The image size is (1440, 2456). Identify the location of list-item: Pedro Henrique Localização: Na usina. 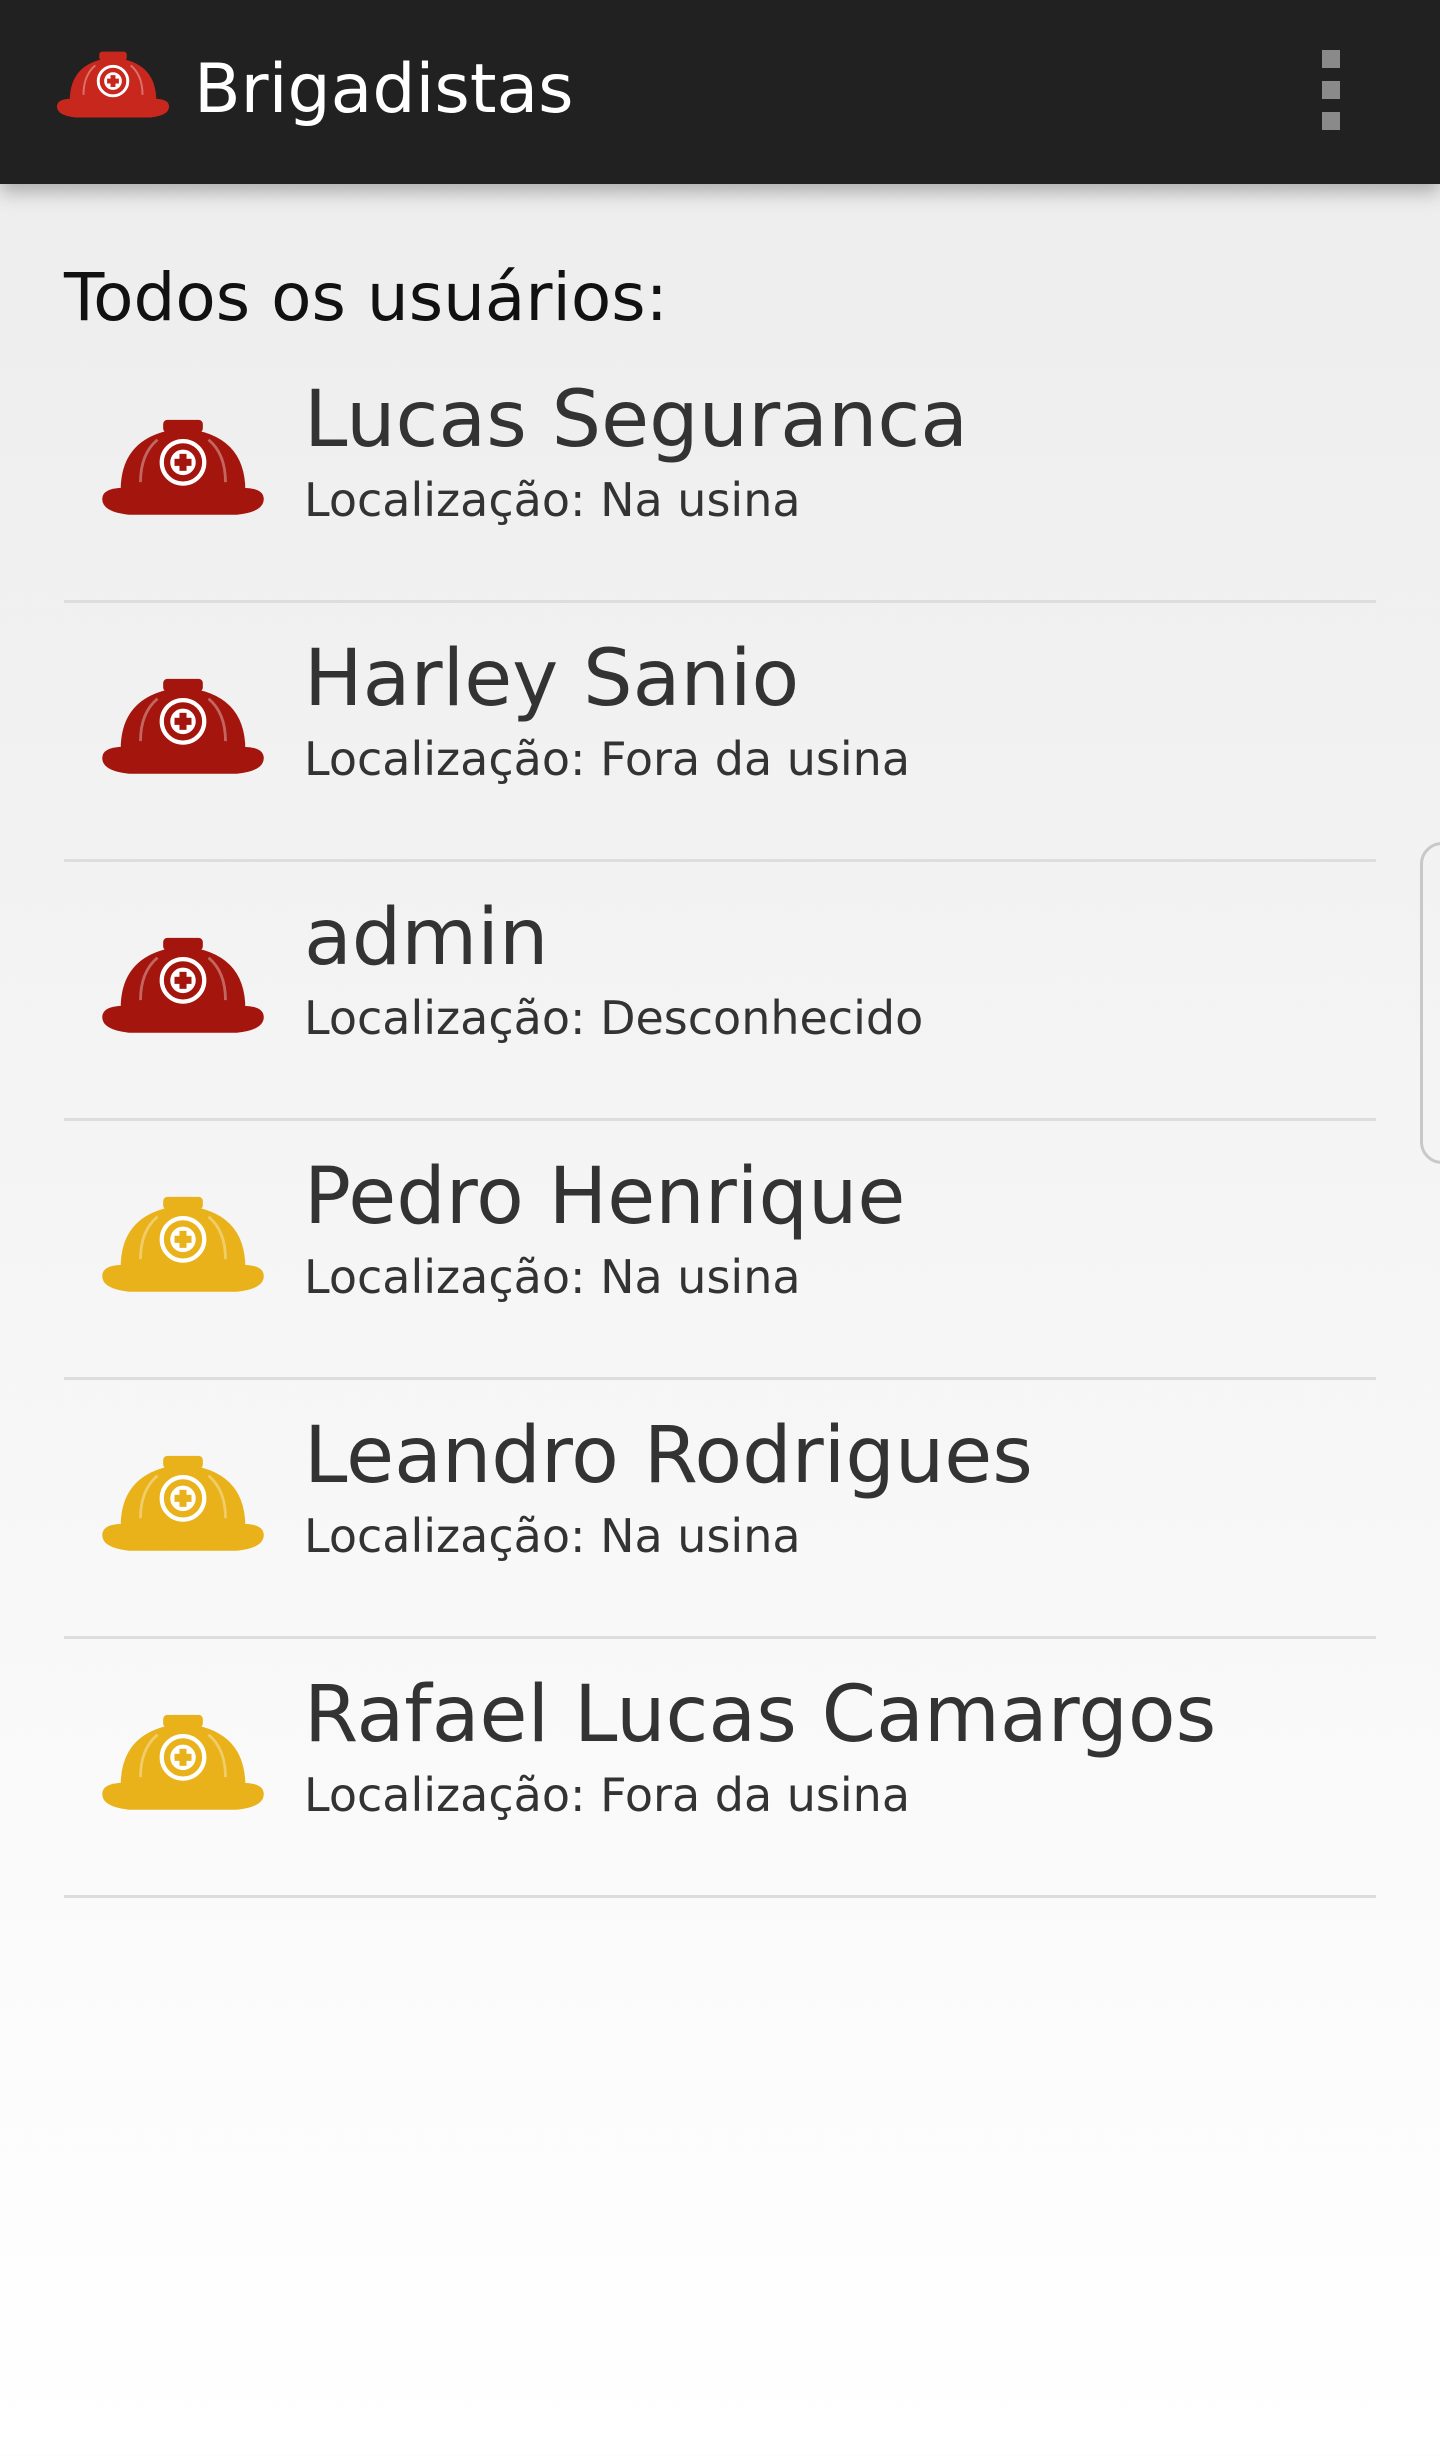
(720, 1250).